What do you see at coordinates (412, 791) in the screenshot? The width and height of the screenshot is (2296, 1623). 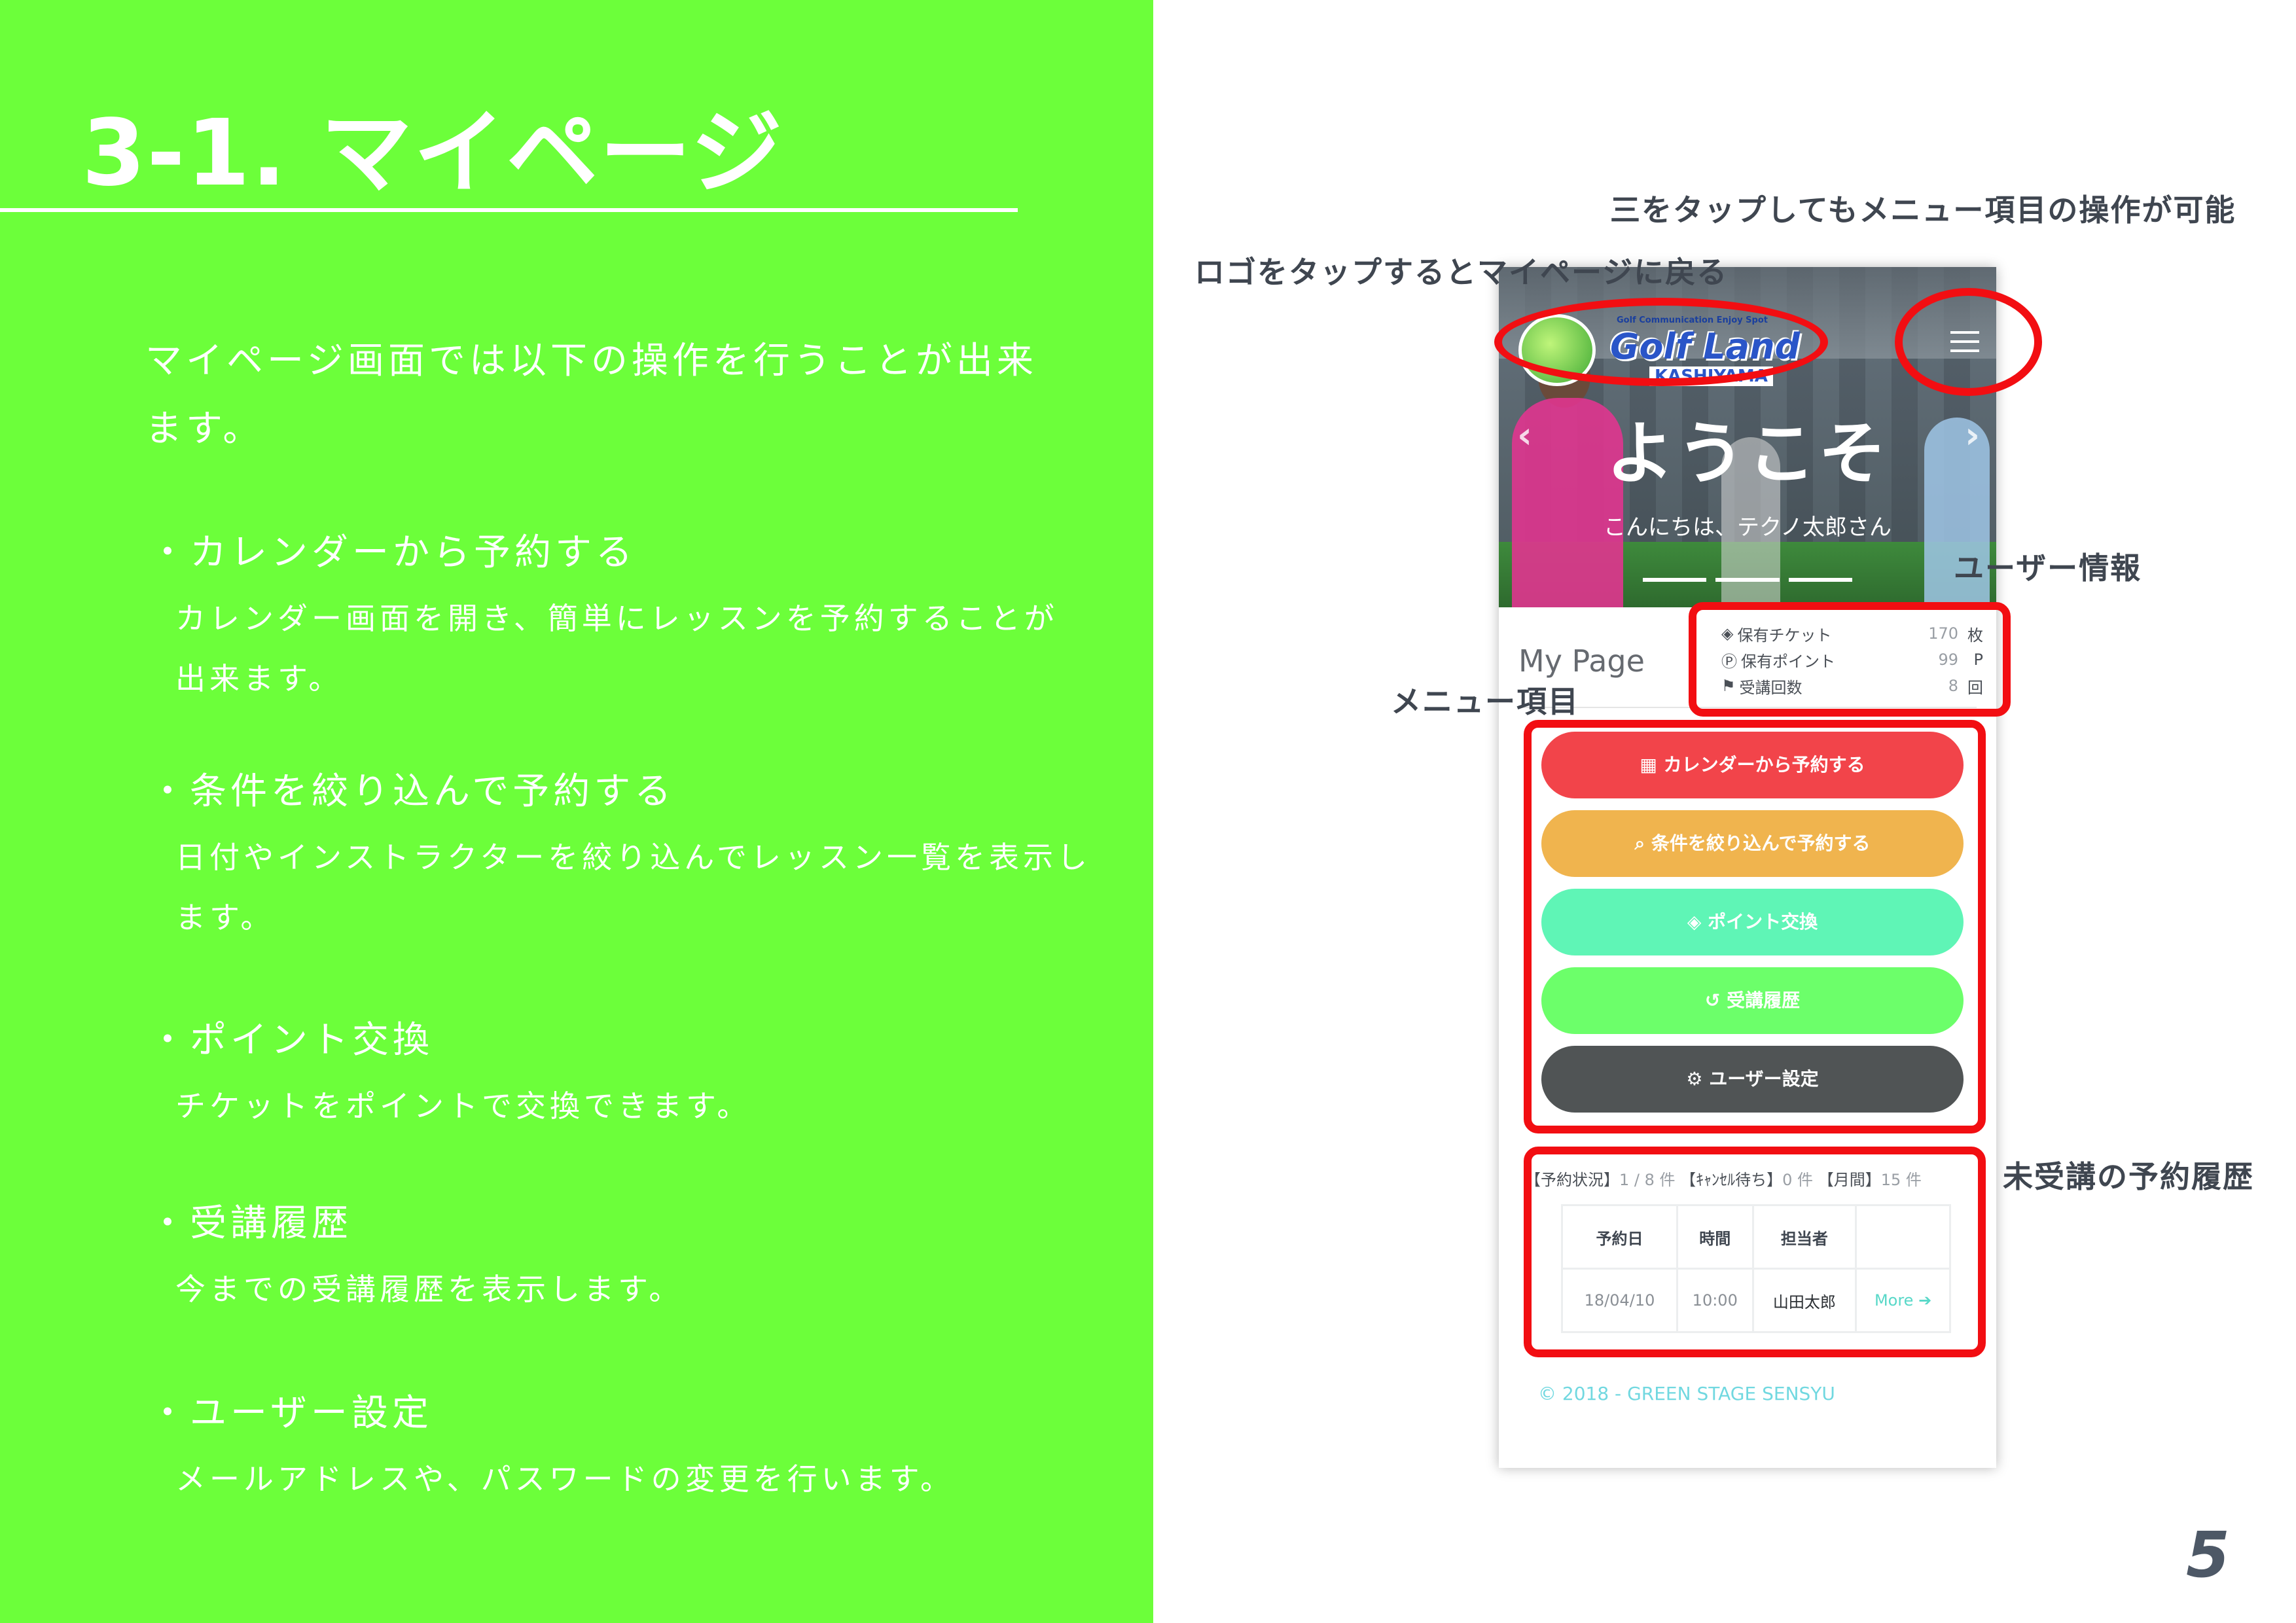 I see `feature-title: ・条件を絞り込んで予約する` at bounding box center [412, 791].